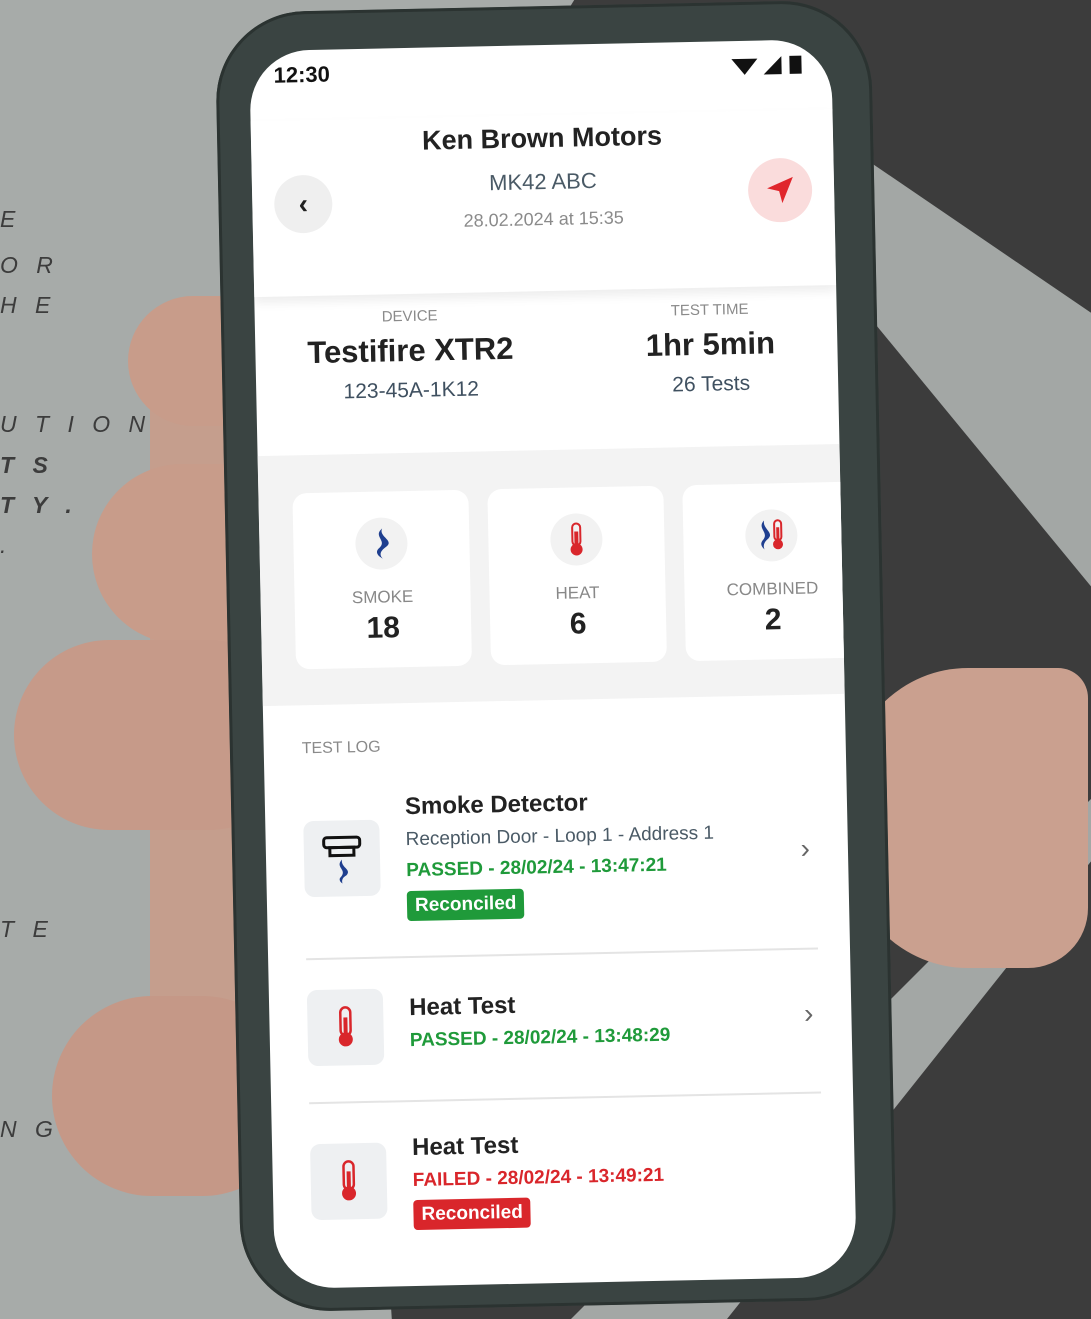 The width and height of the screenshot is (1091, 1319). What do you see at coordinates (6, 545) in the screenshot?
I see `side-text-line: .` at bounding box center [6, 545].